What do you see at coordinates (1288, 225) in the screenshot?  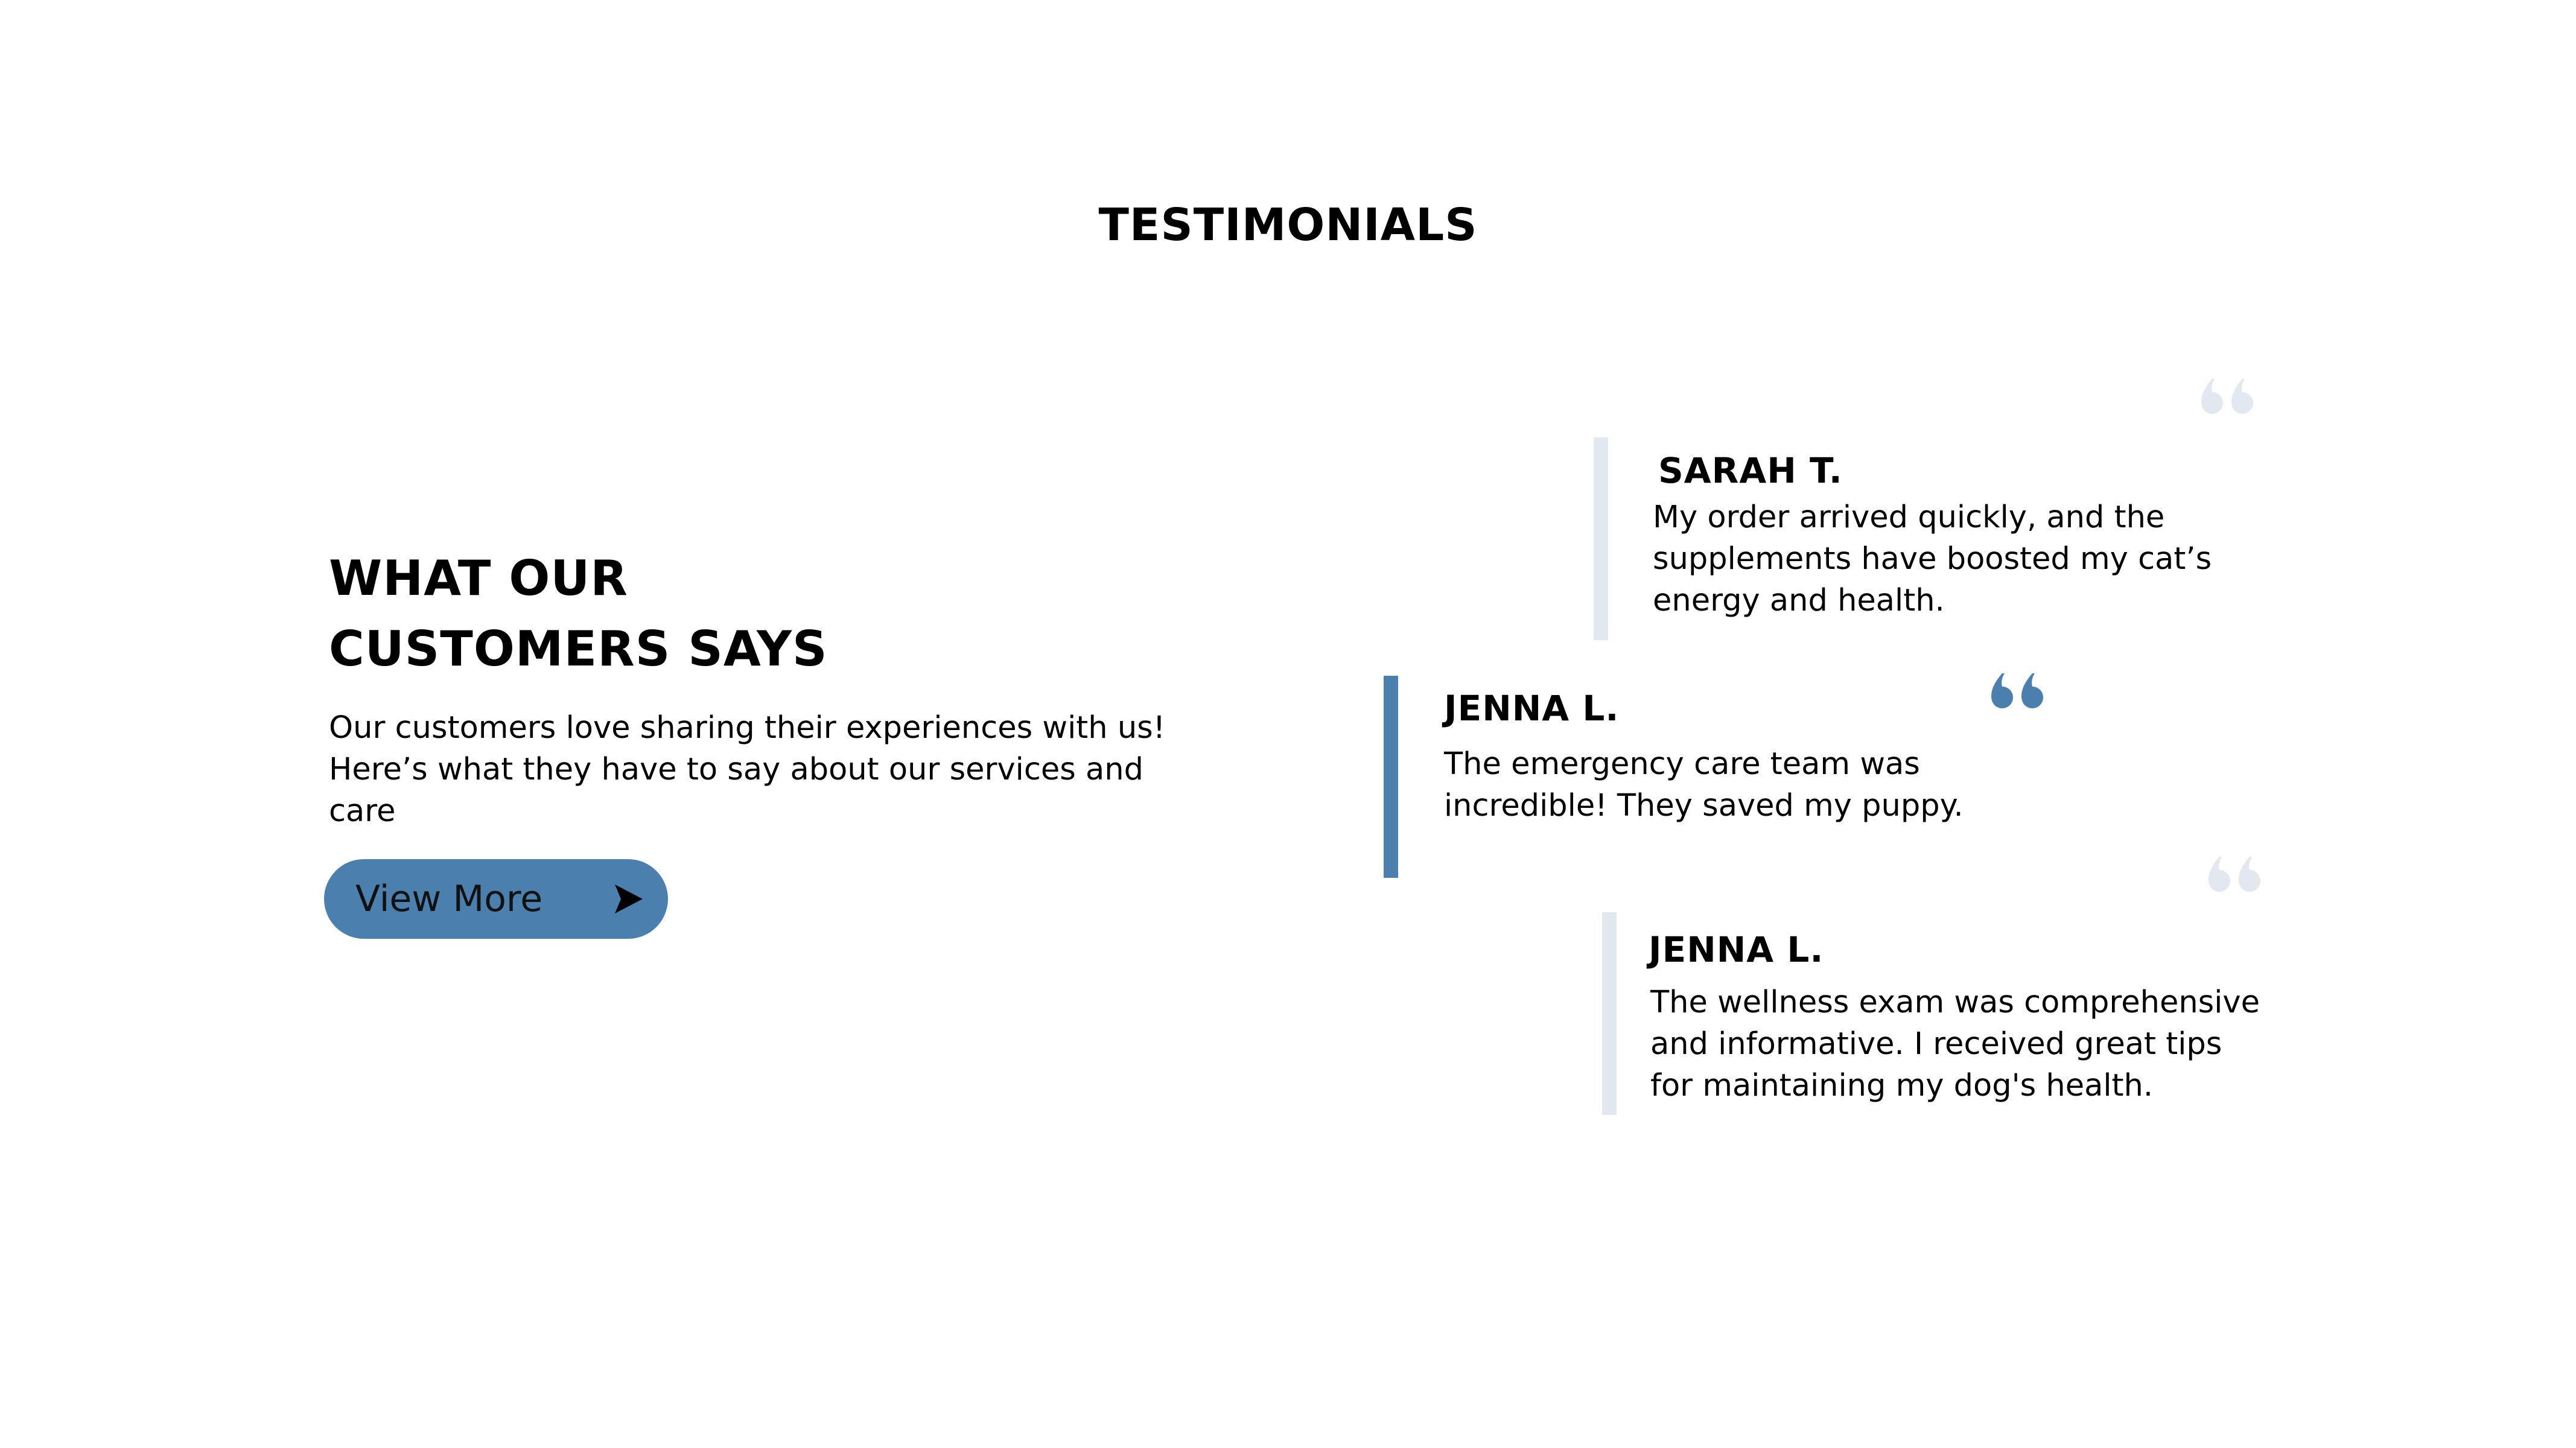 I see `section-title: TESTIMONIALS` at bounding box center [1288, 225].